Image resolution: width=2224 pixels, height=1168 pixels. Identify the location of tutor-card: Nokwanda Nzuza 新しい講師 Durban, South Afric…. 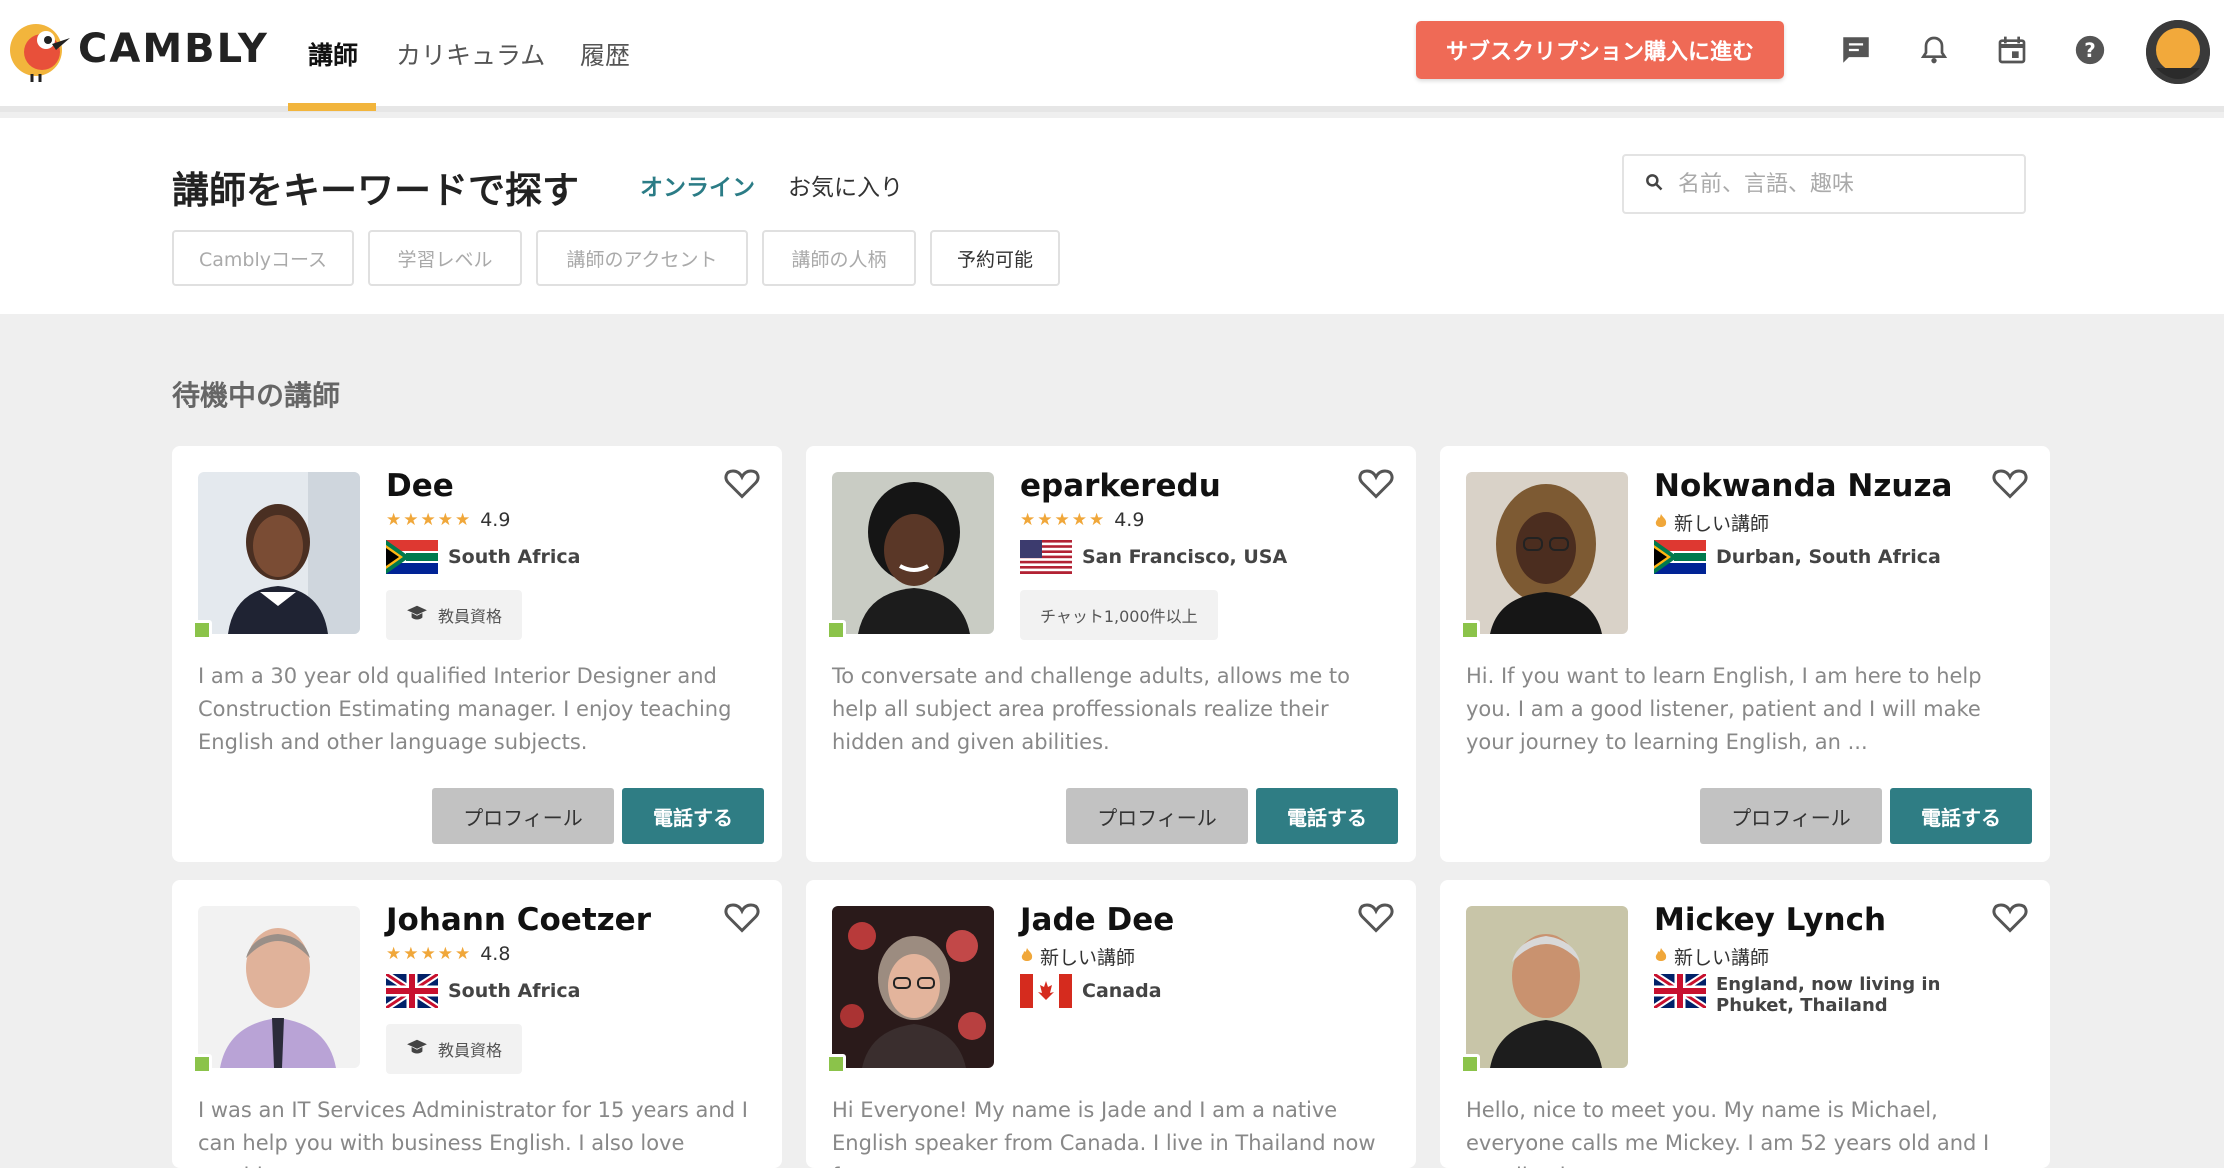
(1745, 654).